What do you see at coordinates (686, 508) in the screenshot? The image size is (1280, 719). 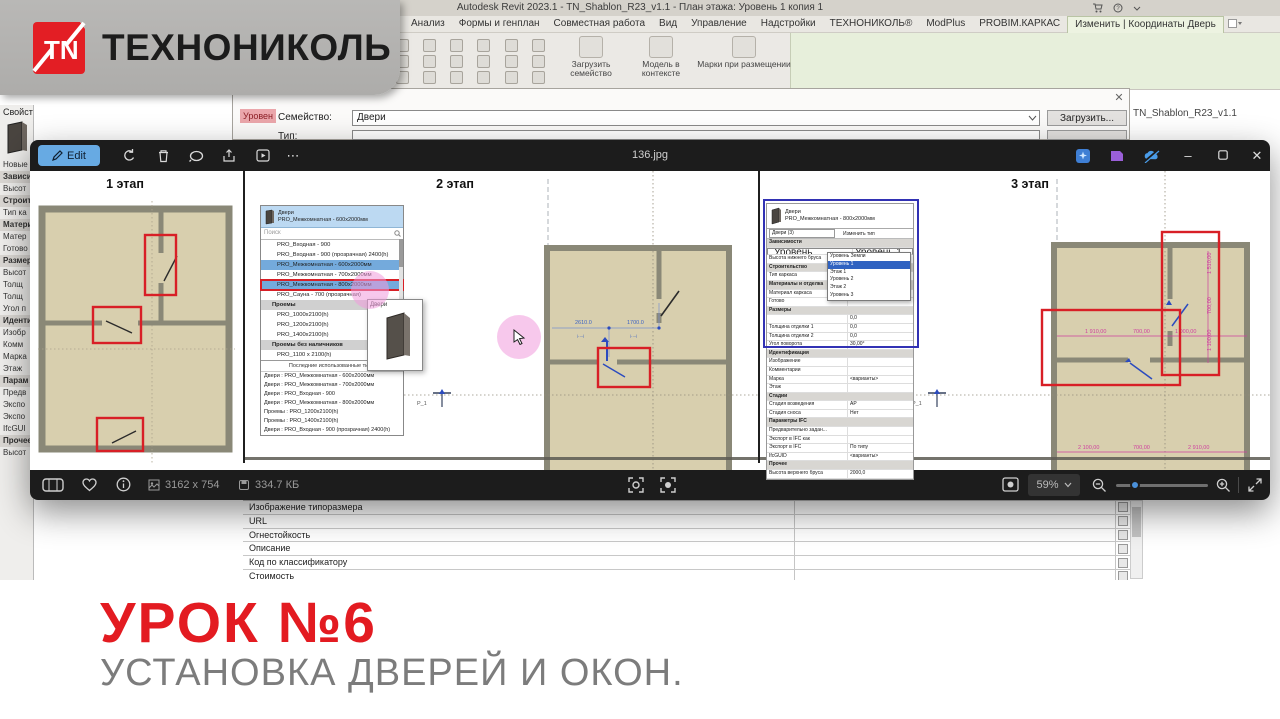 I see `table-row: Изображение типоразмера` at bounding box center [686, 508].